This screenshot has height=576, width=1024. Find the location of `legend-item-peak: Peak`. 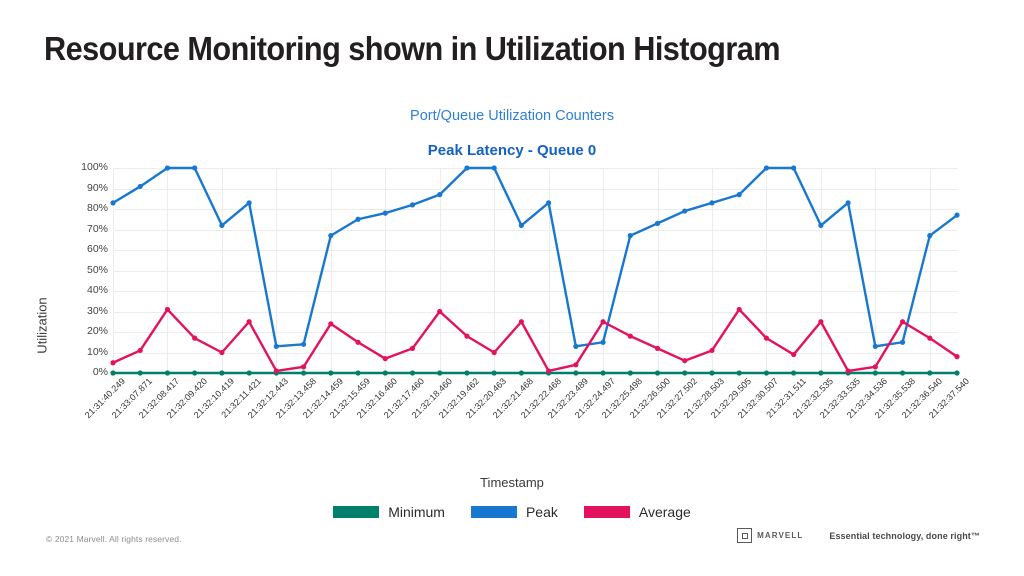

legend-item-peak: Peak is located at coordinates (514, 512).